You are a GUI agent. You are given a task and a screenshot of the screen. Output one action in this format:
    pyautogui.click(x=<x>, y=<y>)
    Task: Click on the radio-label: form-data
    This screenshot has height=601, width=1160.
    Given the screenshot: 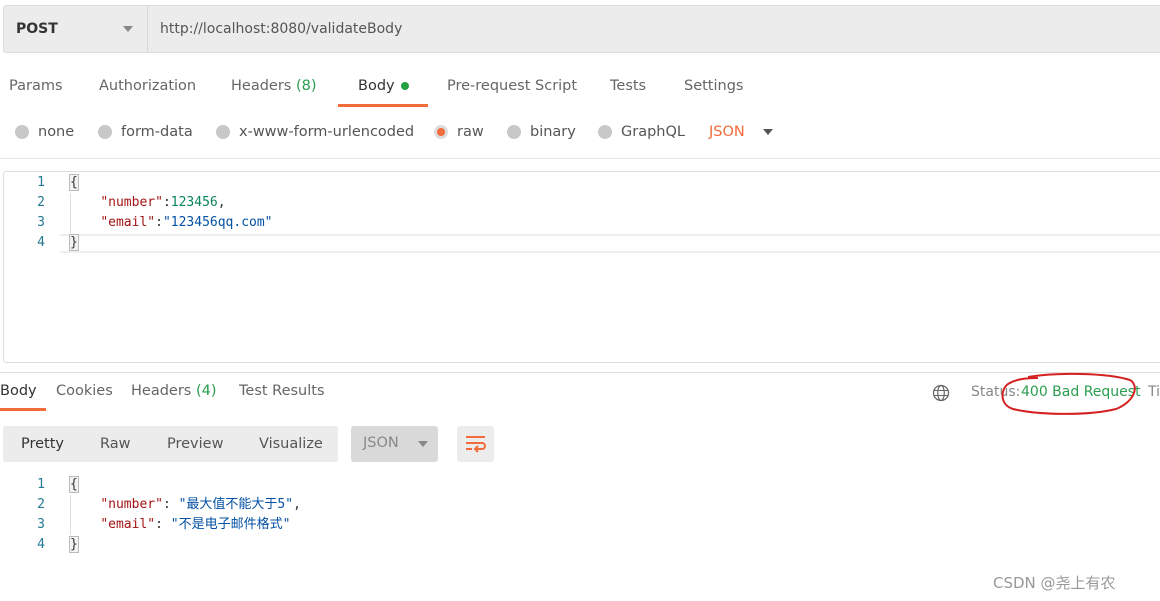 What is the action you would take?
    pyautogui.click(x=157, y=132)
    